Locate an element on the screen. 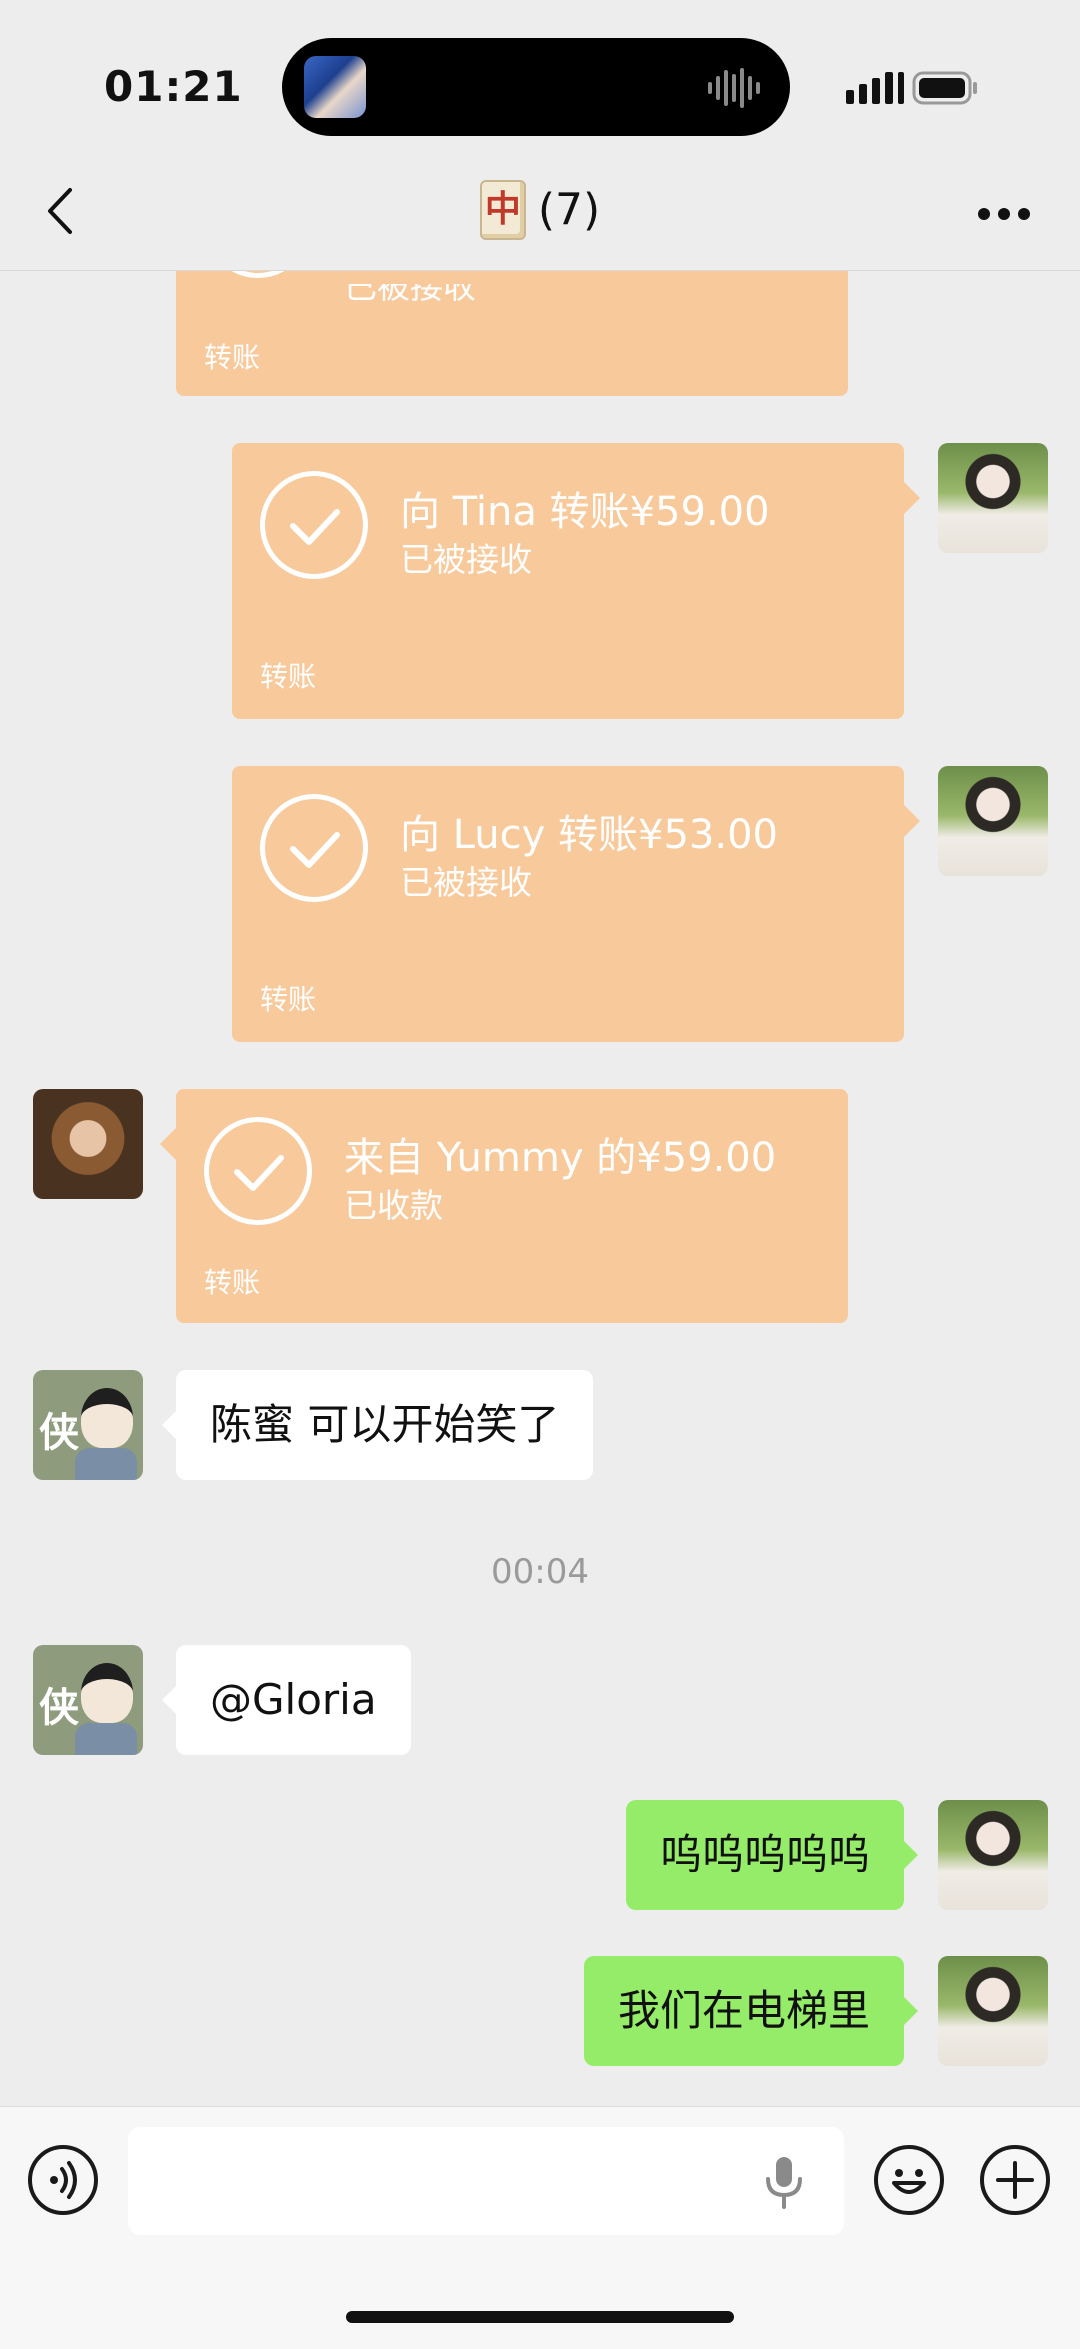 This screenshot has height=2349, width=1080. message-bubble: 陈蜜 可以开始笑了 is located at coordinates (385, 1425).